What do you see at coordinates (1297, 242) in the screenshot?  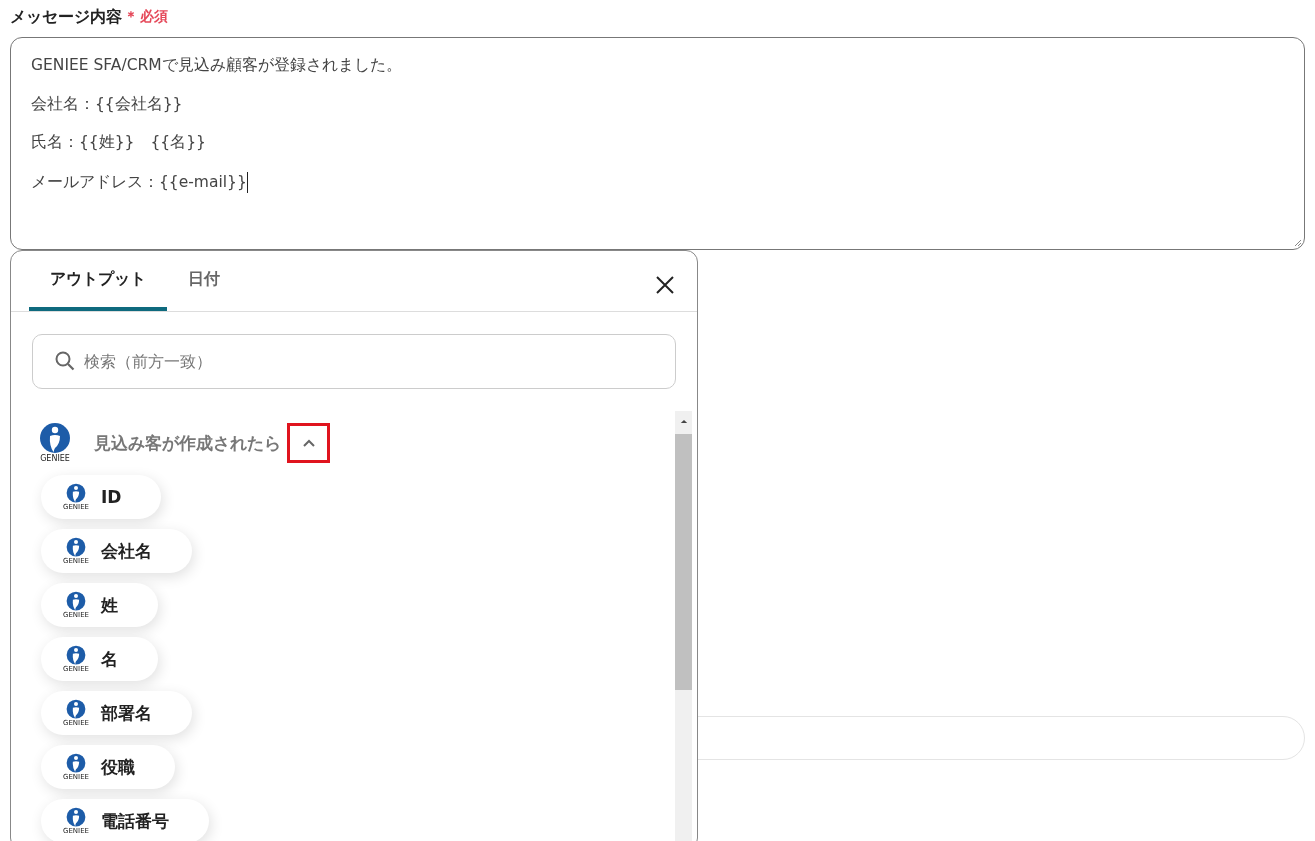 I see `resize-grip-icon` at bounding box center [1297, 242].